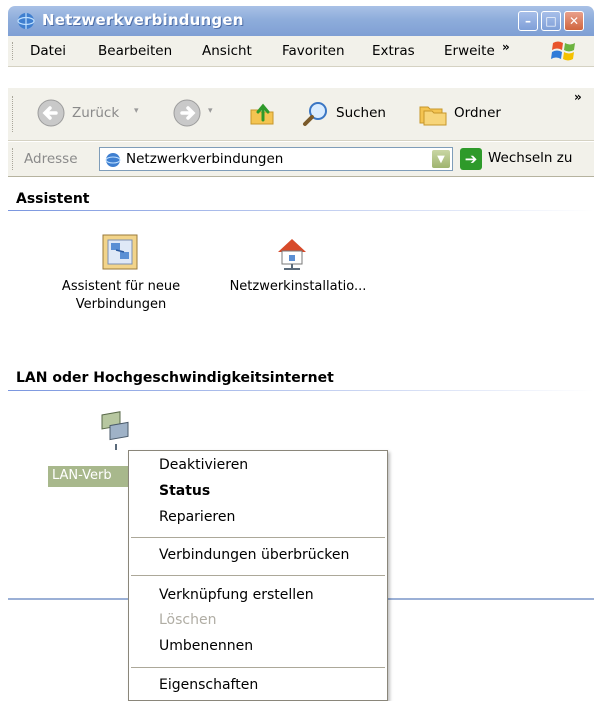 The image size is (594, 701). Describe the element at coordinates (136, 111) in the screenshot. I see `back-dropdown-icon: ▾` at that location.